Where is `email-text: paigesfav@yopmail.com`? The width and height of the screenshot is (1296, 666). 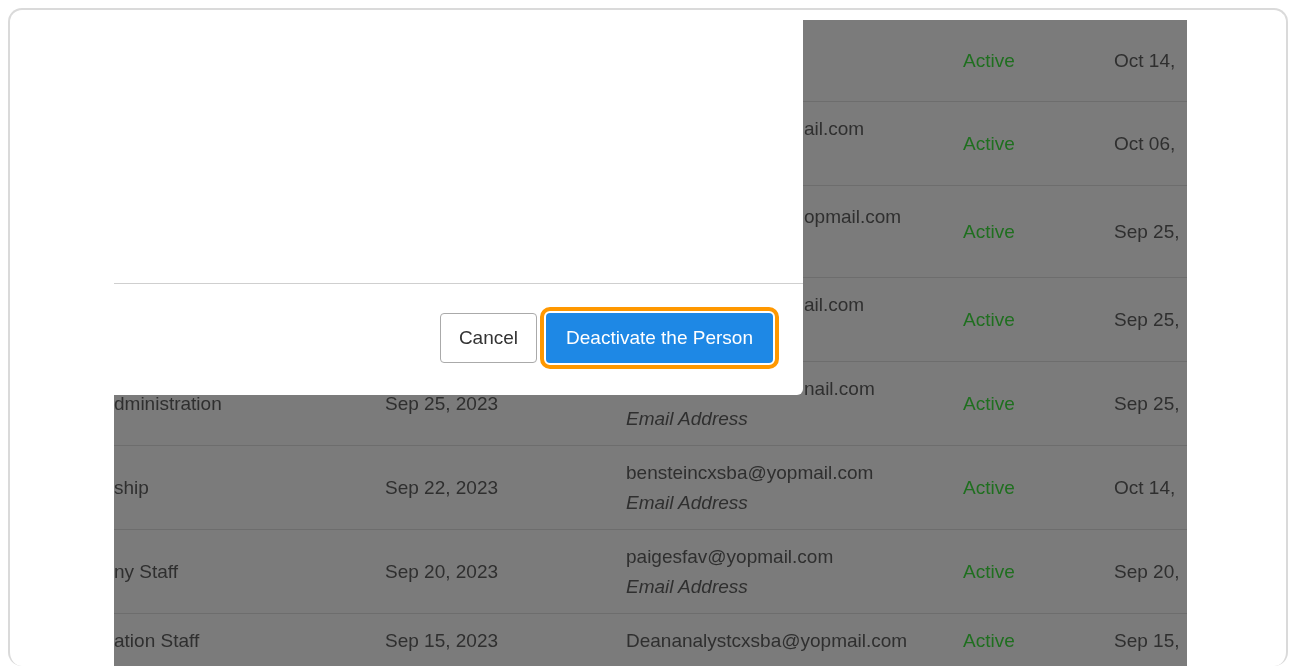 email-text: paigesfav@yopmail.com is located at coordinates (730, 556).